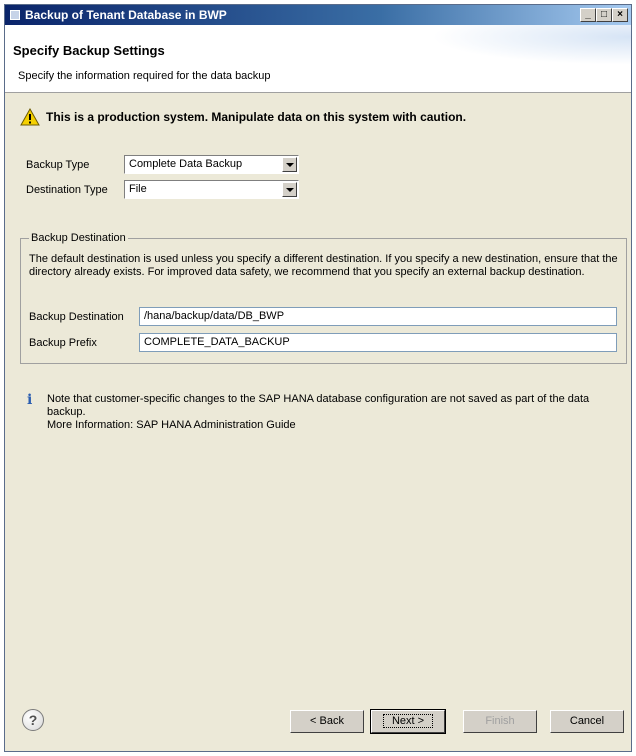 This screenshot has height=756, width=636. What do you see at coordinates (378, 316) in the screenshot?
I see `backup-destination-input: /hana/backup/data/DB_BWP` at bounding box center [378, 316].